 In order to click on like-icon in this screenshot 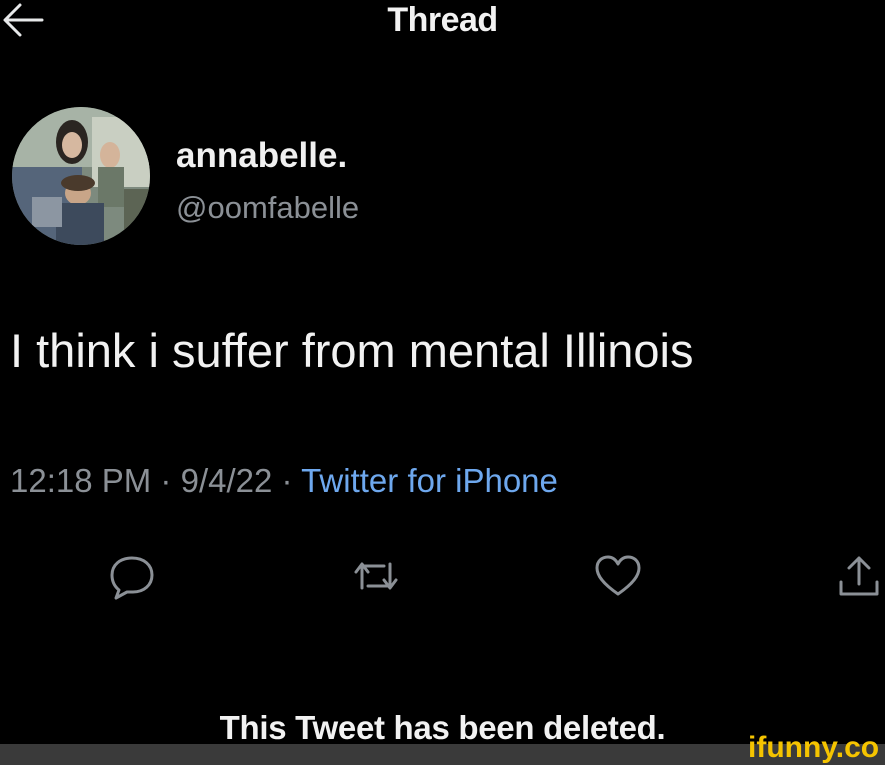, I will do `click(618, 575)`.